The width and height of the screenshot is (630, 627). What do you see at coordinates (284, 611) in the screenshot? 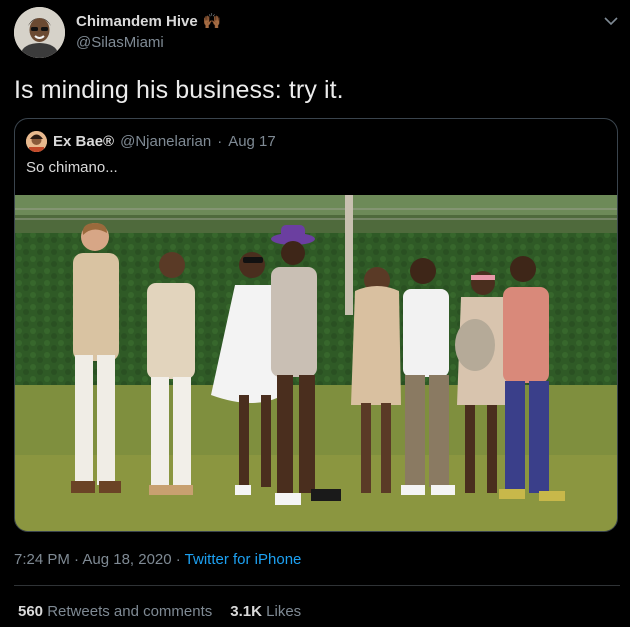
I see `likes-label: Likes` at bounding box center [284, 611].